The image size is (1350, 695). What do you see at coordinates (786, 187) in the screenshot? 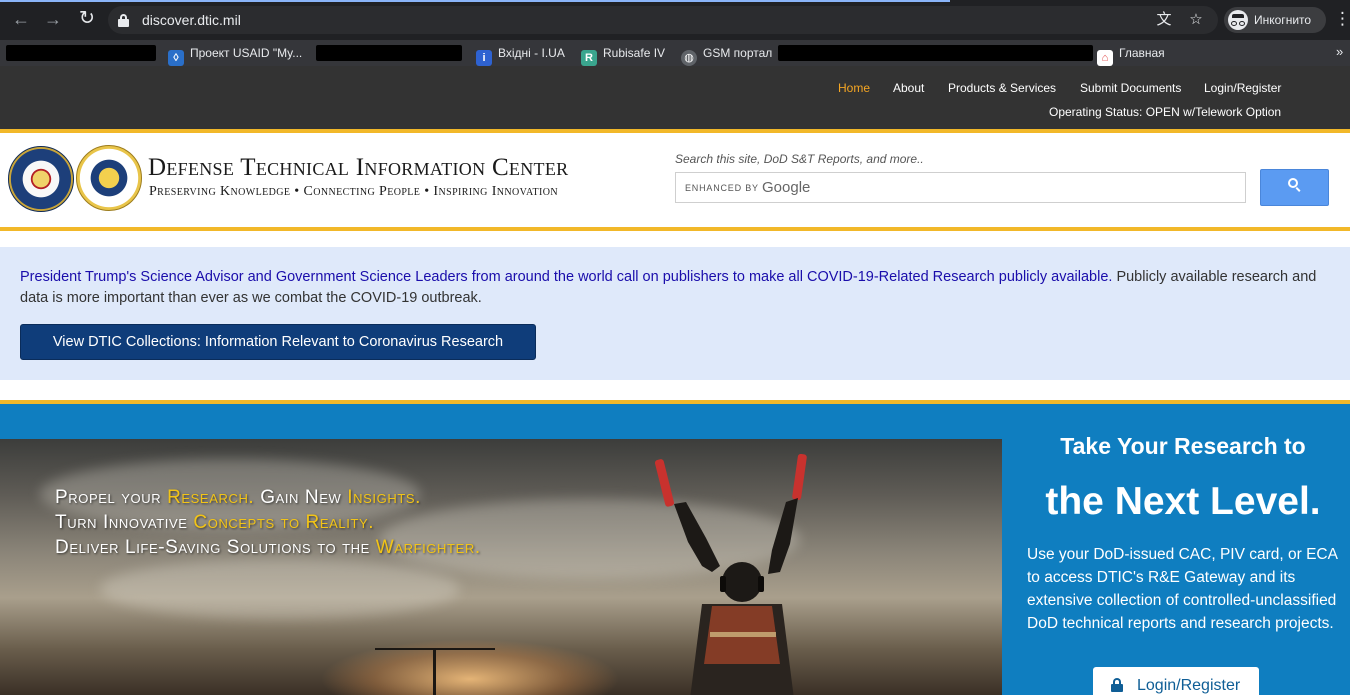
I see `search-provider: Google` at bounding box center [786, 187].